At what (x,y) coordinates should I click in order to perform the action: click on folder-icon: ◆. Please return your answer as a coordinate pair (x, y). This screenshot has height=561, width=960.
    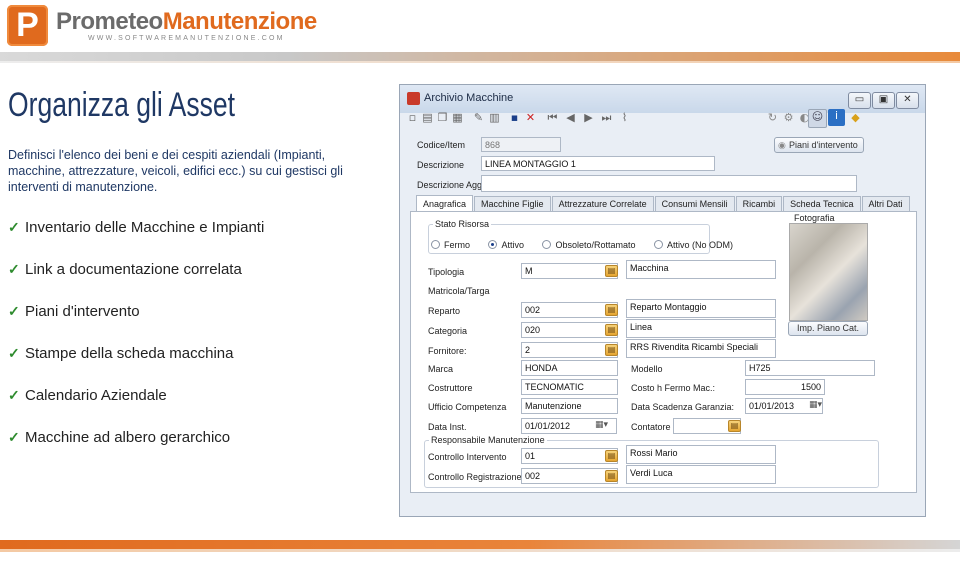
    Looking at the image, I should click on (855, 117).